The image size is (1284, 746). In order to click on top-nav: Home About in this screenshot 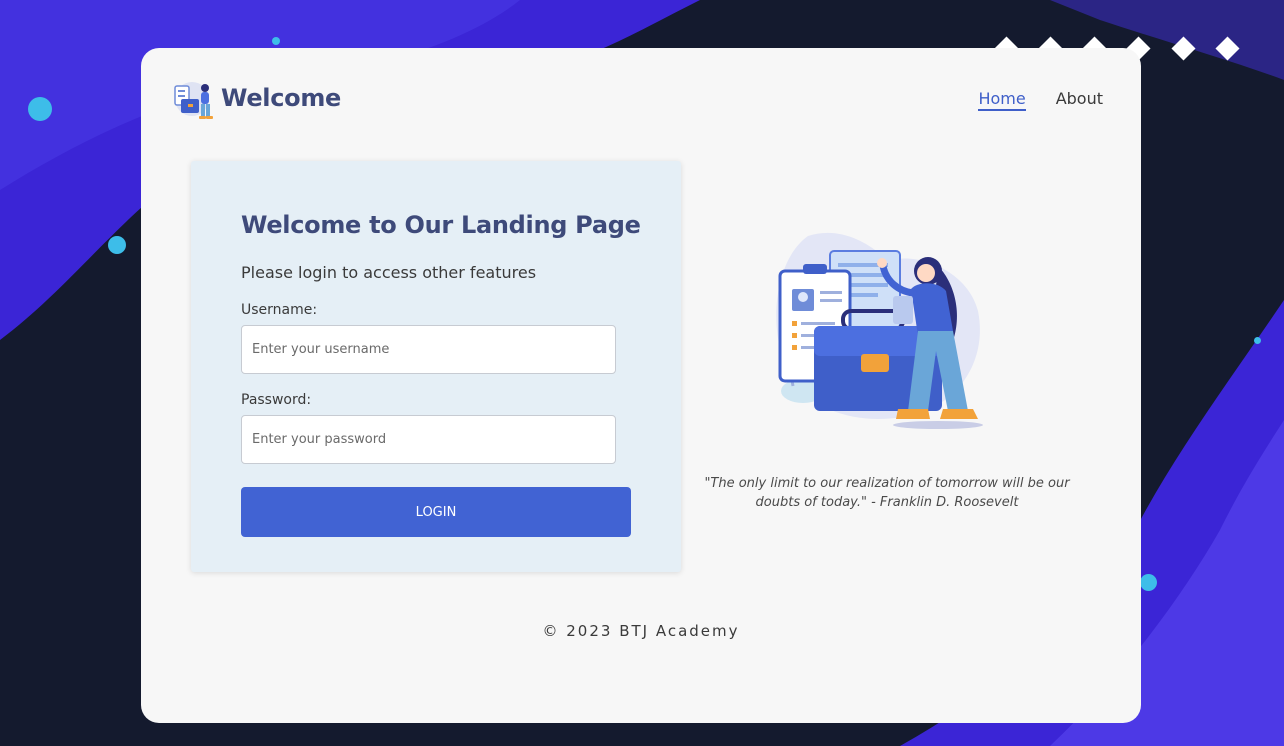, I will do `click(1040, 100)`.